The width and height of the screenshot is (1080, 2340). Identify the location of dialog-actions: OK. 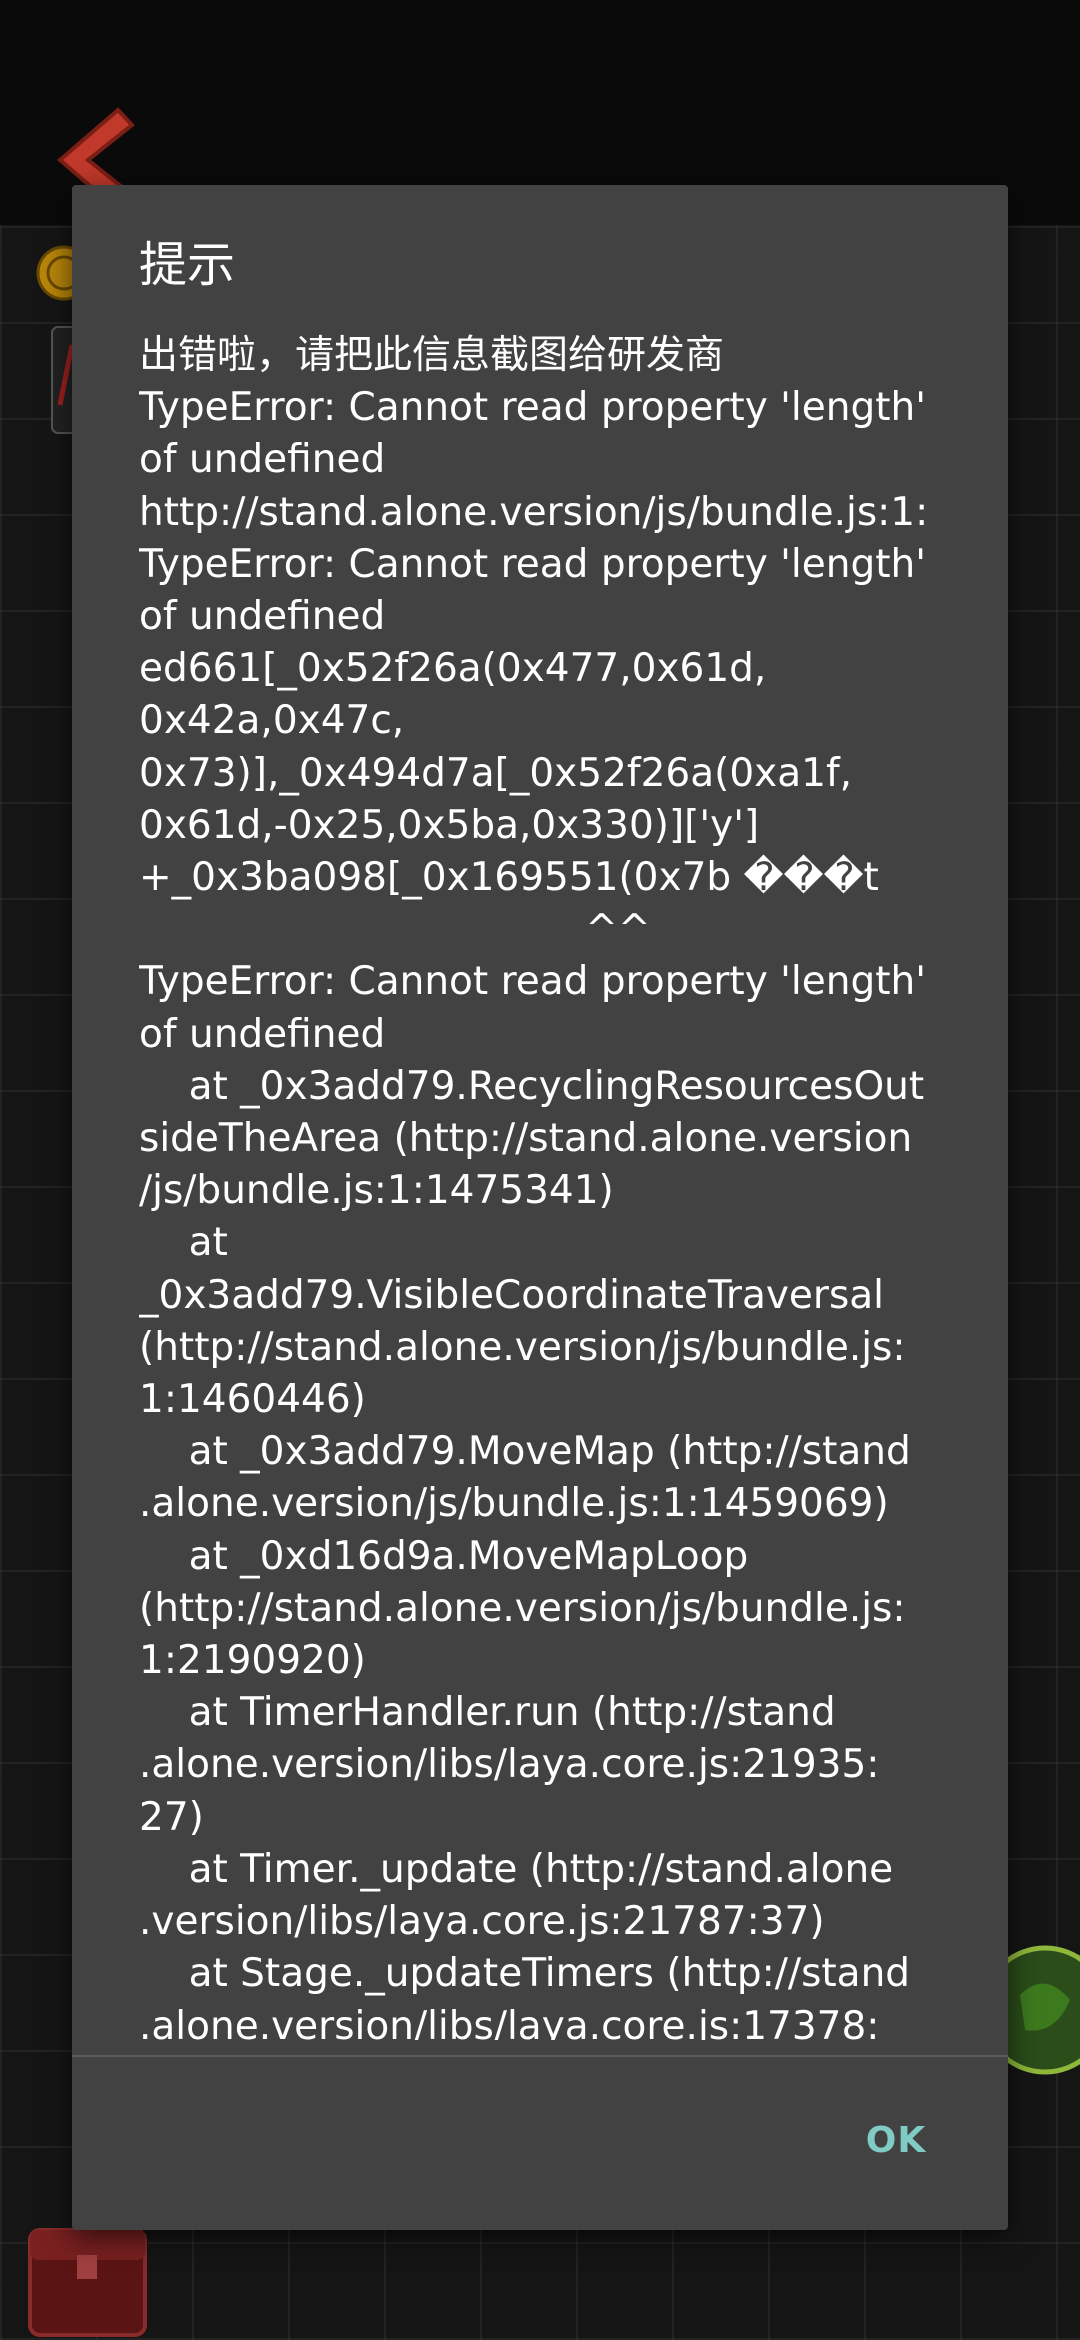
(540, 2143).